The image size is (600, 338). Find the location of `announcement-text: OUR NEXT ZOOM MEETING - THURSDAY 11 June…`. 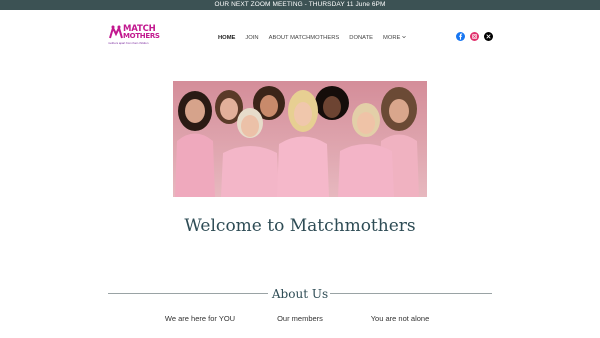

announcement-text: OUR NEXT ZOOM MEETING - THURSDAY 11 June… is located at coordinates (300, 4).